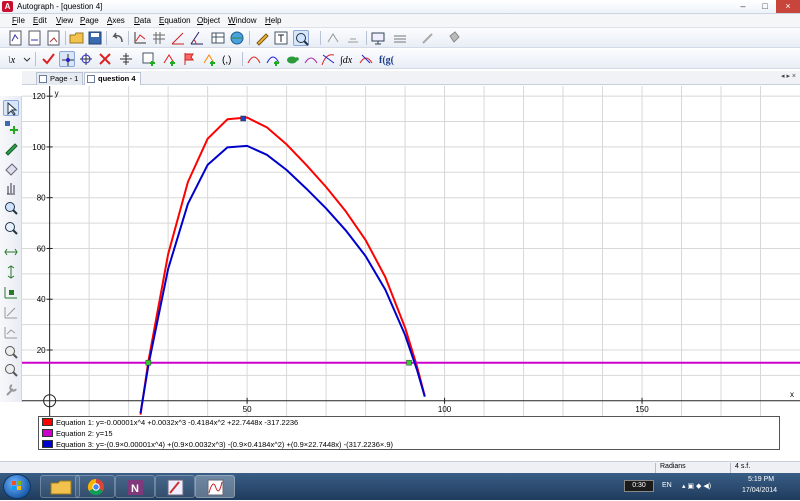  I want to click on zoom-fit-icon, so click(11, 370).